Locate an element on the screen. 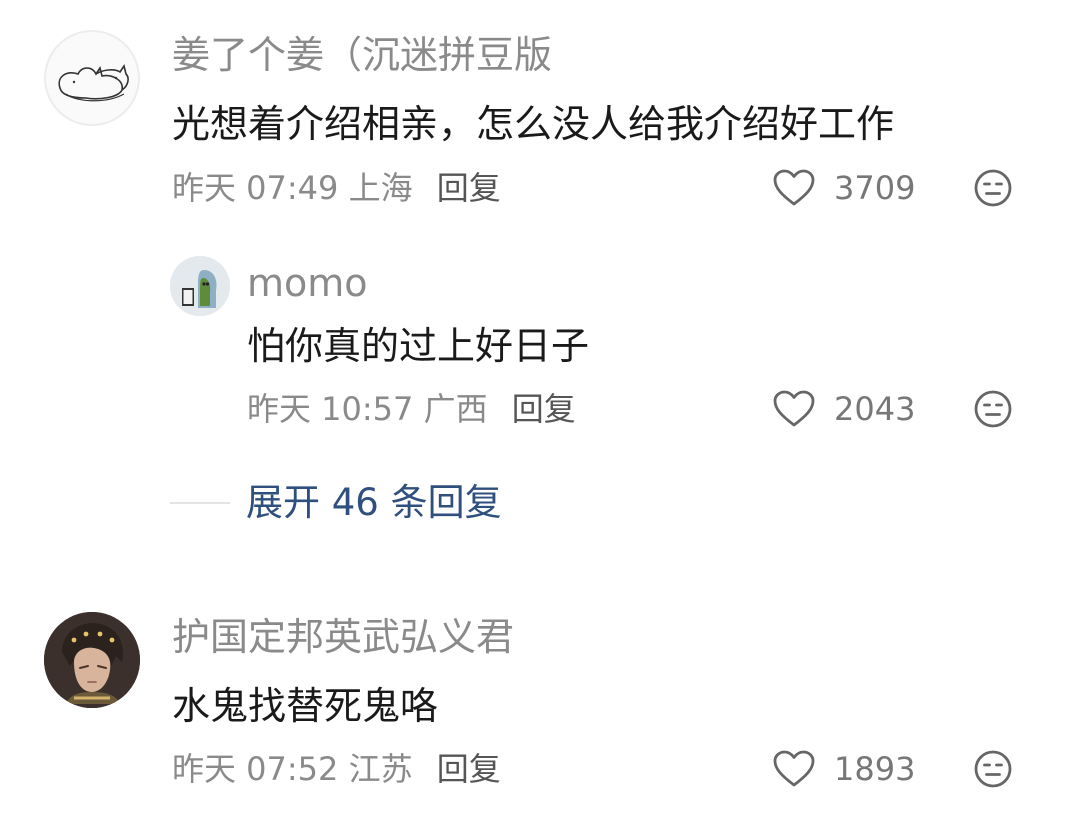 This screenshot has height=817, width=1079. comment-text: 光想着介绍相亲，怎么没人给我介绍好工作 is located at coordinates (533, 124).